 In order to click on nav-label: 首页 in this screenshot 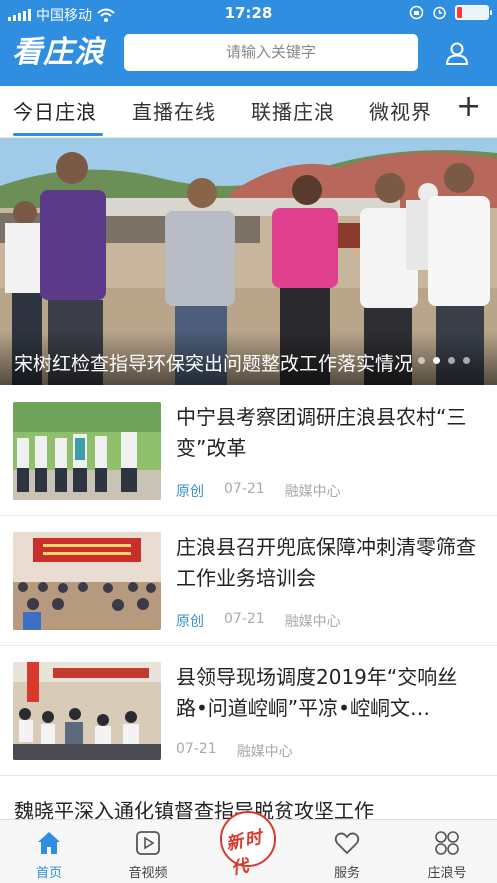, I will do `click(48, 873)`.